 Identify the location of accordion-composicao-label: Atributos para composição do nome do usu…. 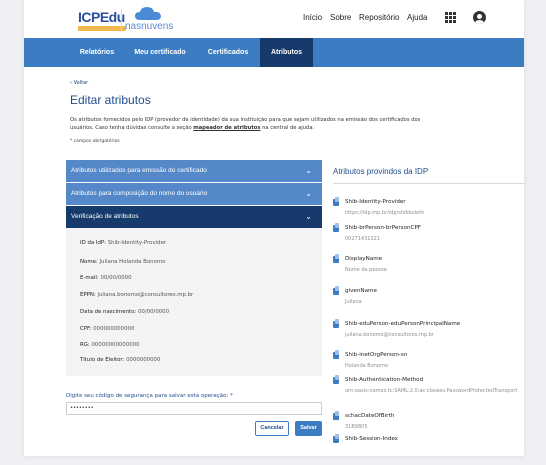
(139, 193).